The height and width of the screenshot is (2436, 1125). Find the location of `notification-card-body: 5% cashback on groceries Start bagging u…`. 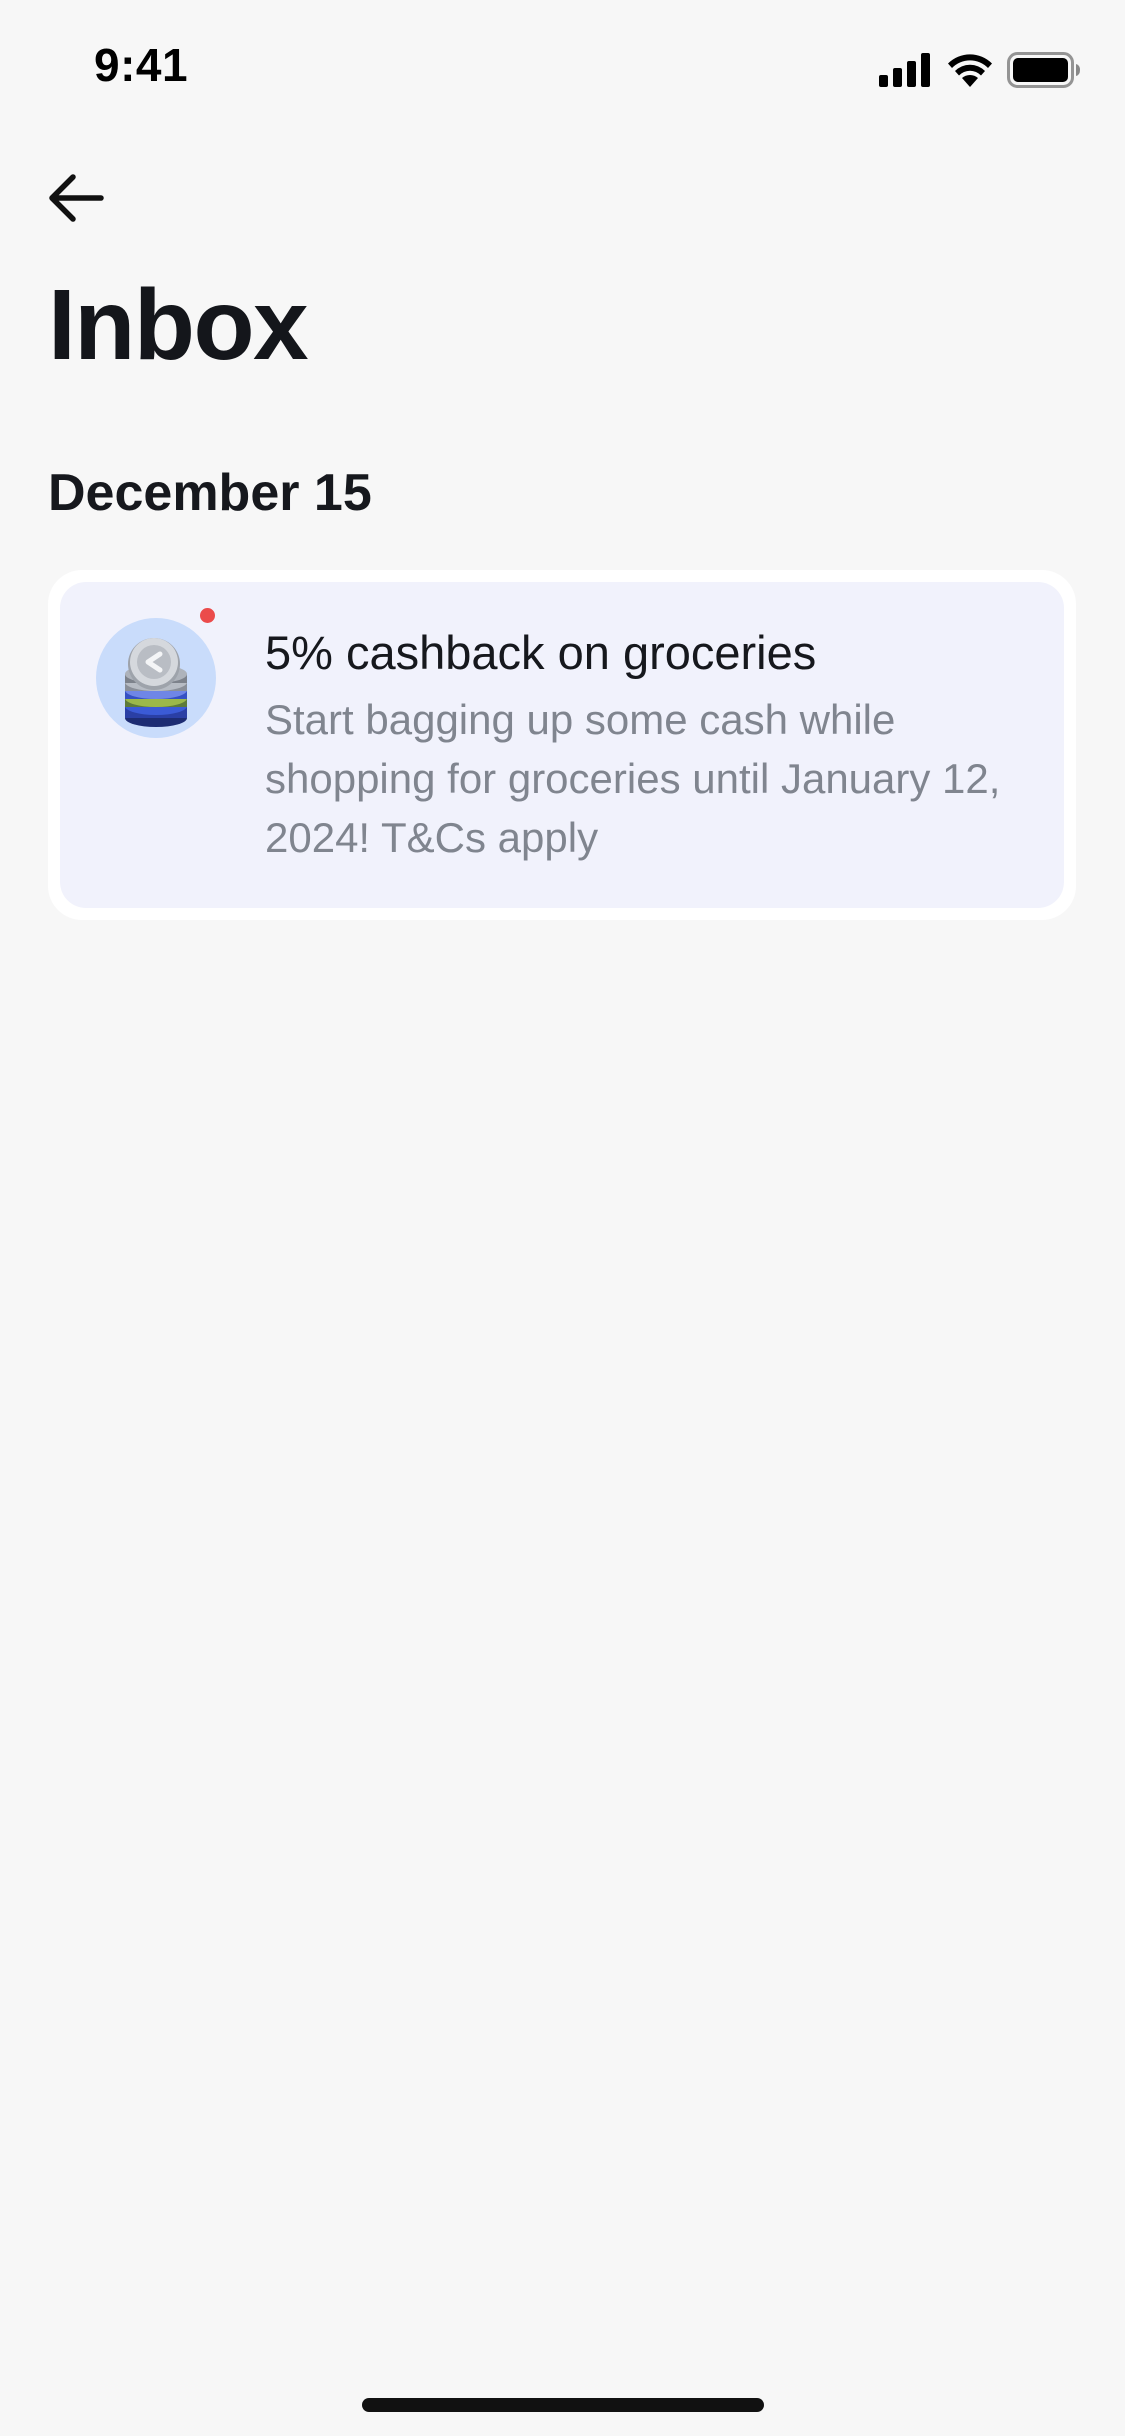

notification-card-body: 5% cashback on groceries Start bagging u… is located at coordinates (562, 745).